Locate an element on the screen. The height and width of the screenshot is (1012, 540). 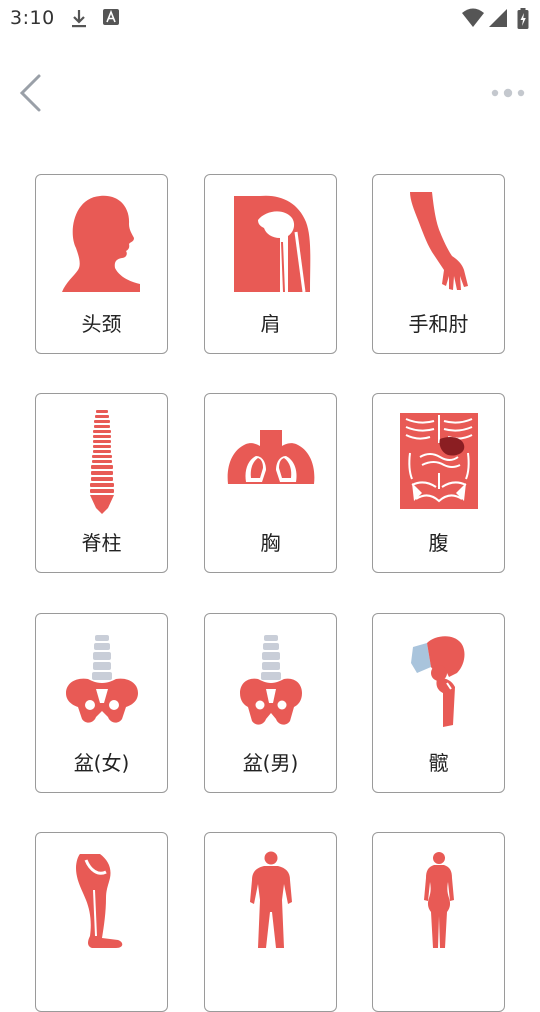
card-label: 胸 is located at coordinates (270, 543).